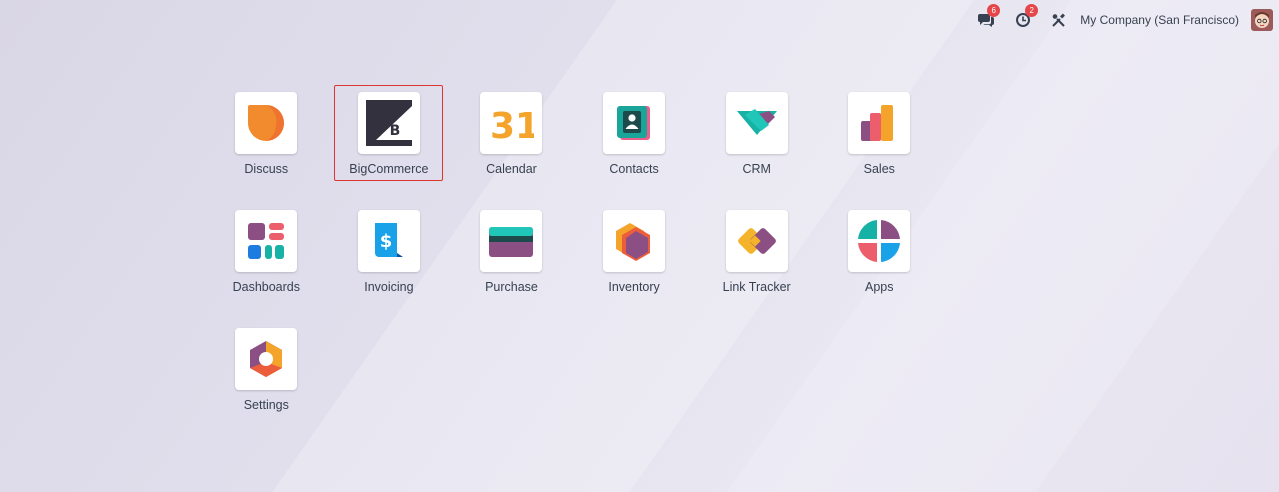 This screenshot has height=492, width=1279. I want to click on app-dashboards: Dashboards, so click(266, 263).